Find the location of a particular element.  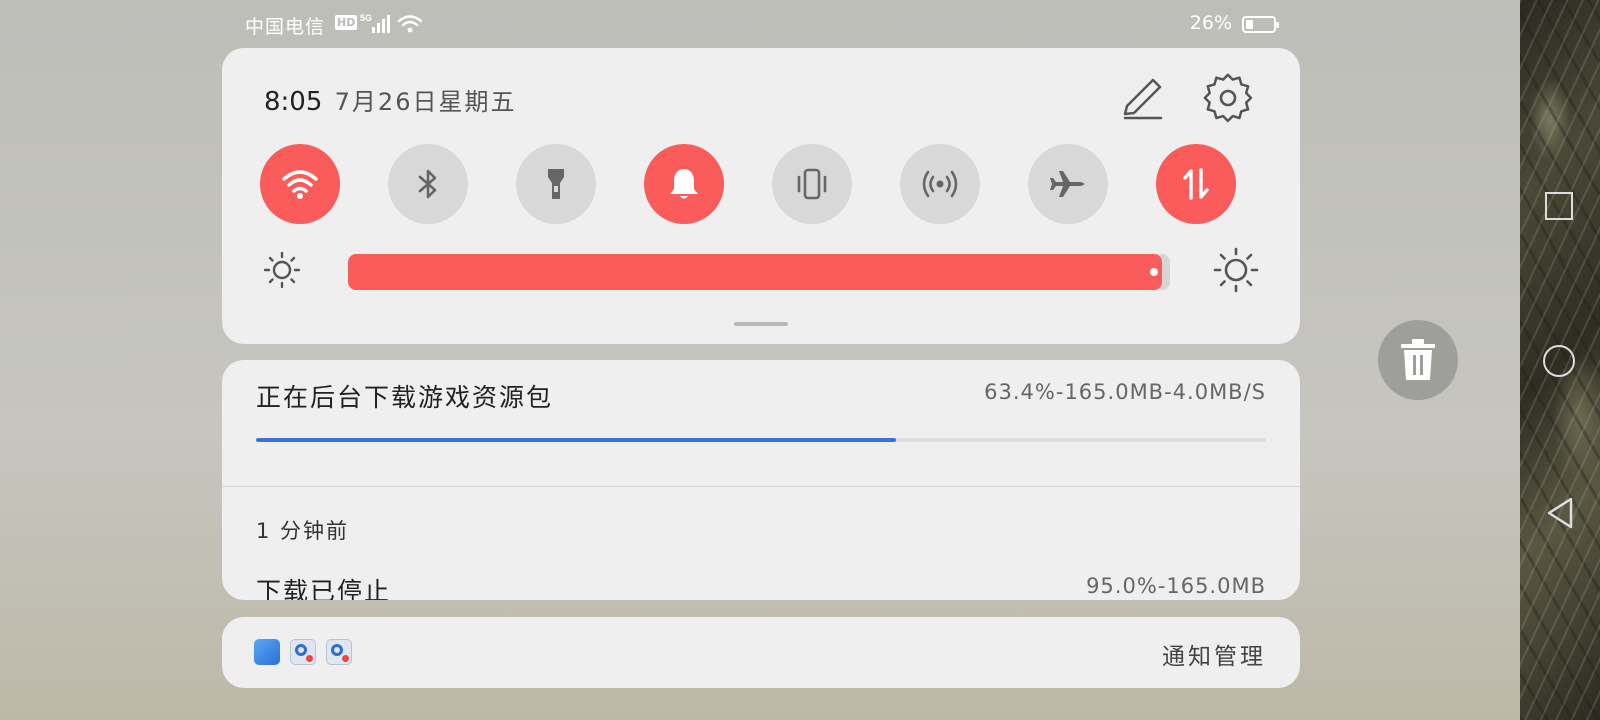

panel-drag-handle is located at coordinates (761, 324).